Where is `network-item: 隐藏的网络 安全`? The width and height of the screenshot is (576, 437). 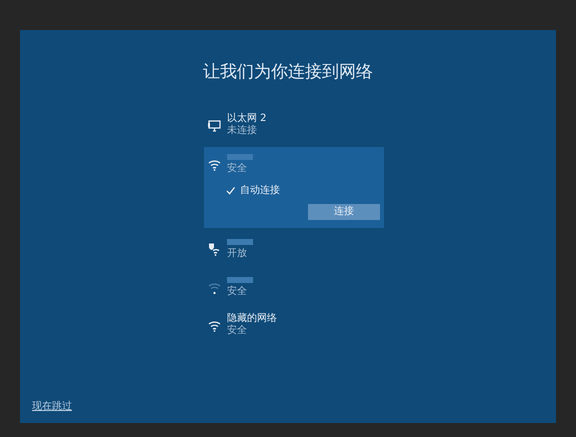
network-item: 隐藏的网络 安全 is located at coordinates (294, 325).